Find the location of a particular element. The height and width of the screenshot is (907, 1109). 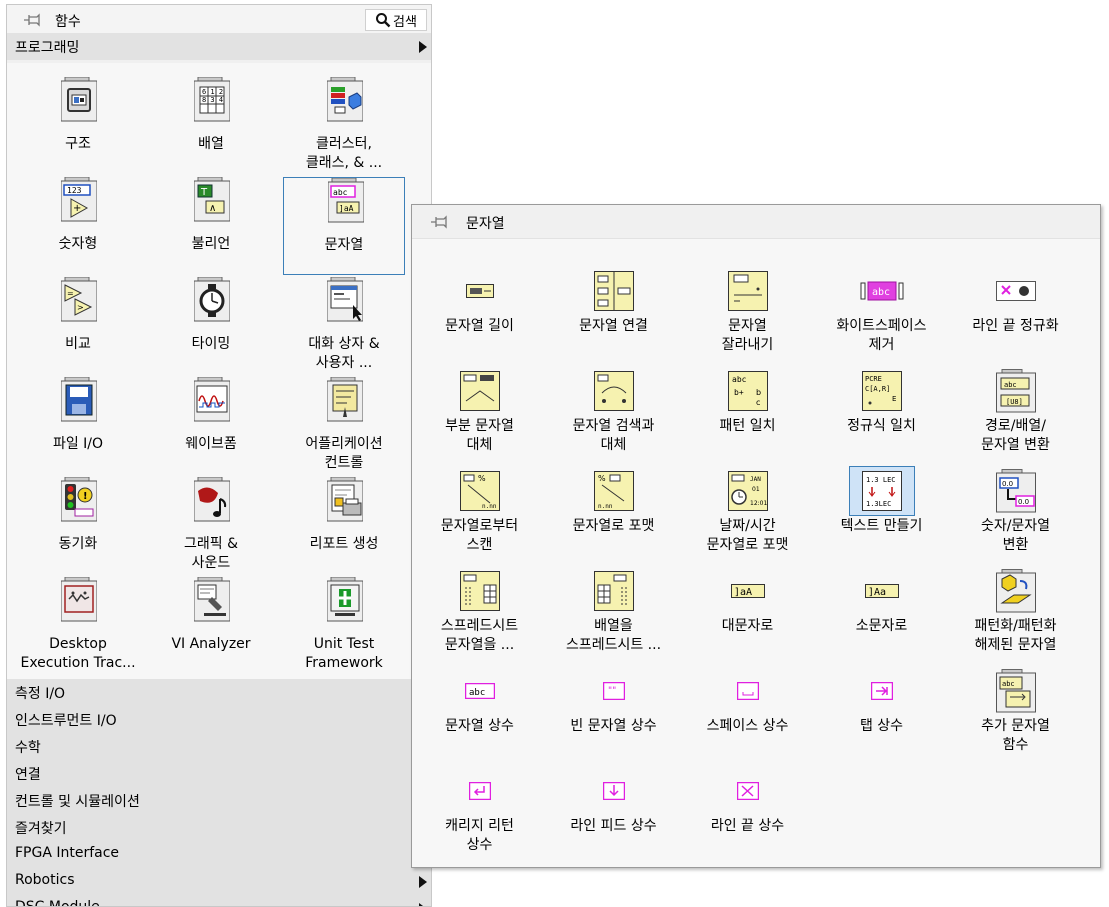

string-subset-function: 문자열 잘라내기 is located at coordinates (747, 316).